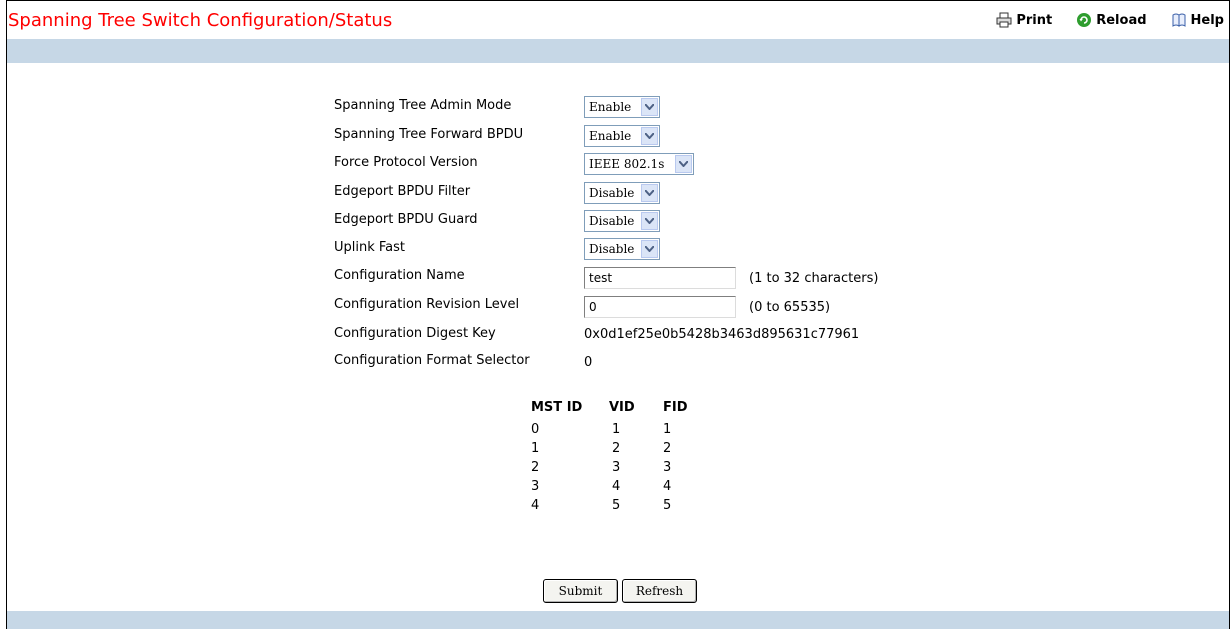  What do you see at coordinates (612, 249) in the screenshot?
I see `uplink-fast-value: Disable` at bounding box center [612, 249].